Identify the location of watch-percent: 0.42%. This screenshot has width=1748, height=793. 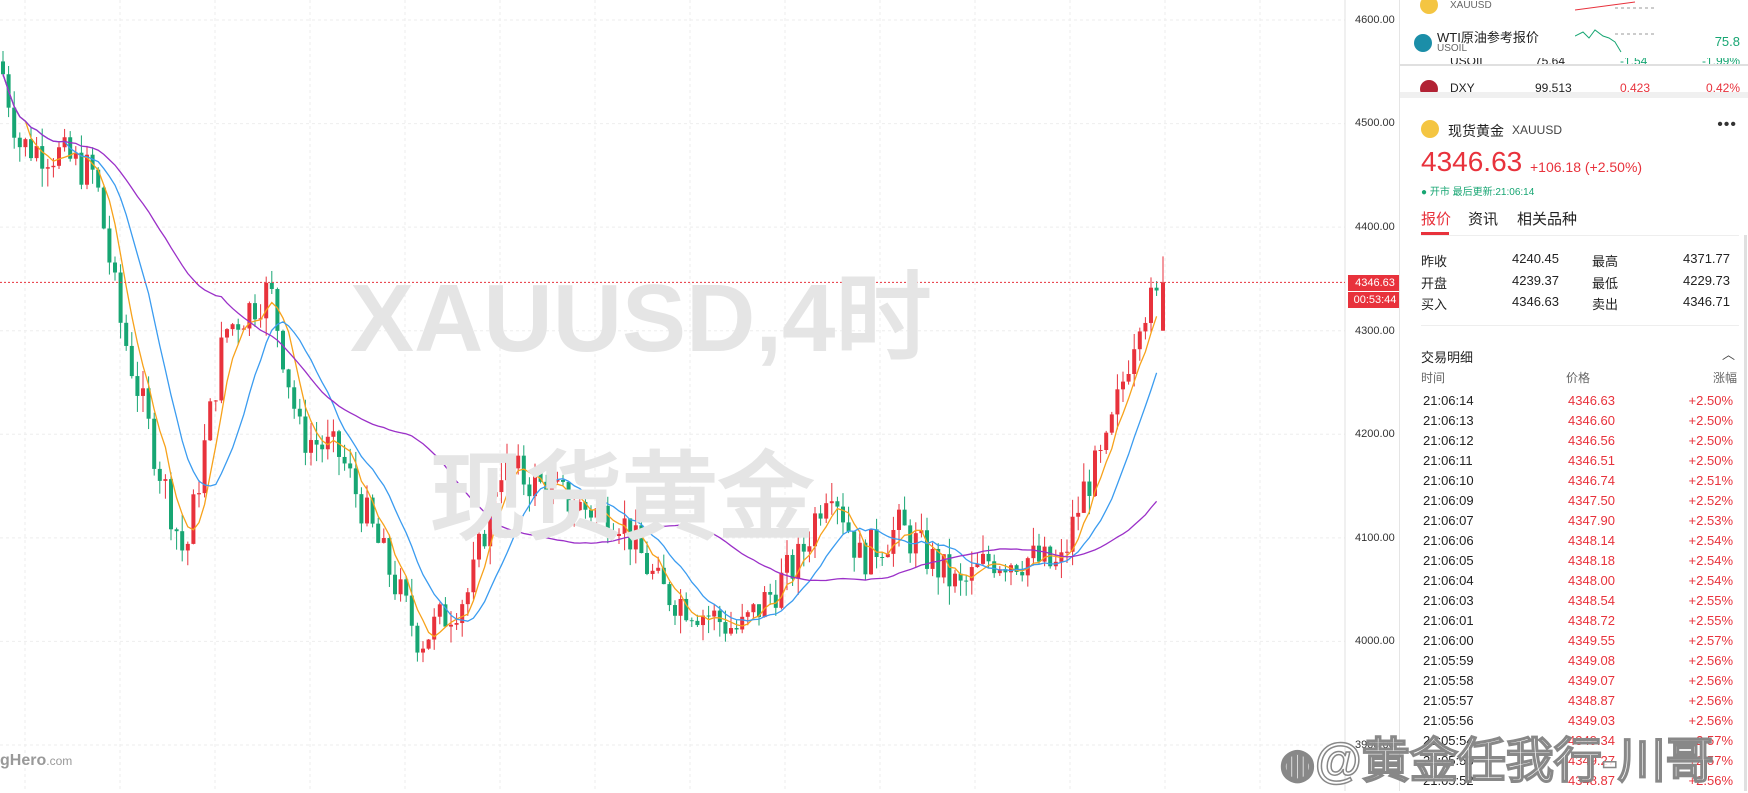
(1722, 86).